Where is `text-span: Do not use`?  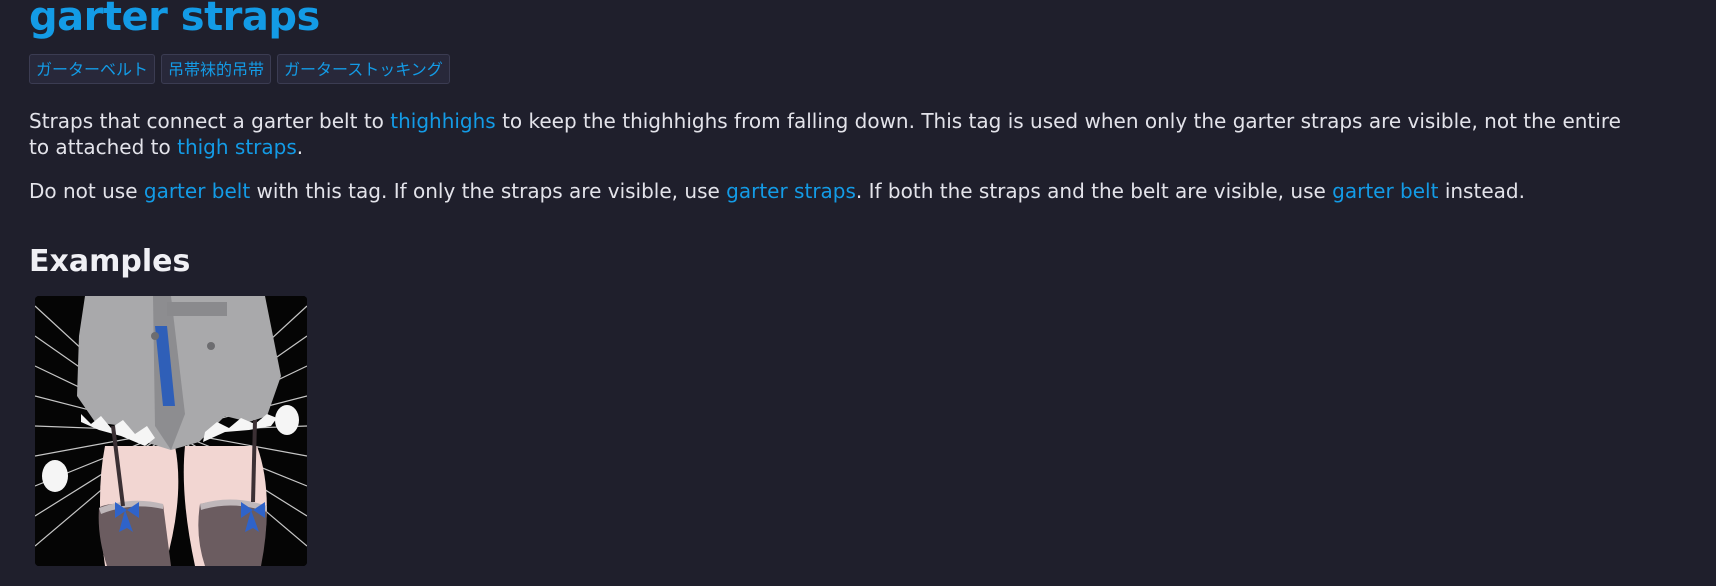
text-span: Do not use is located at coordinates (86, 191).